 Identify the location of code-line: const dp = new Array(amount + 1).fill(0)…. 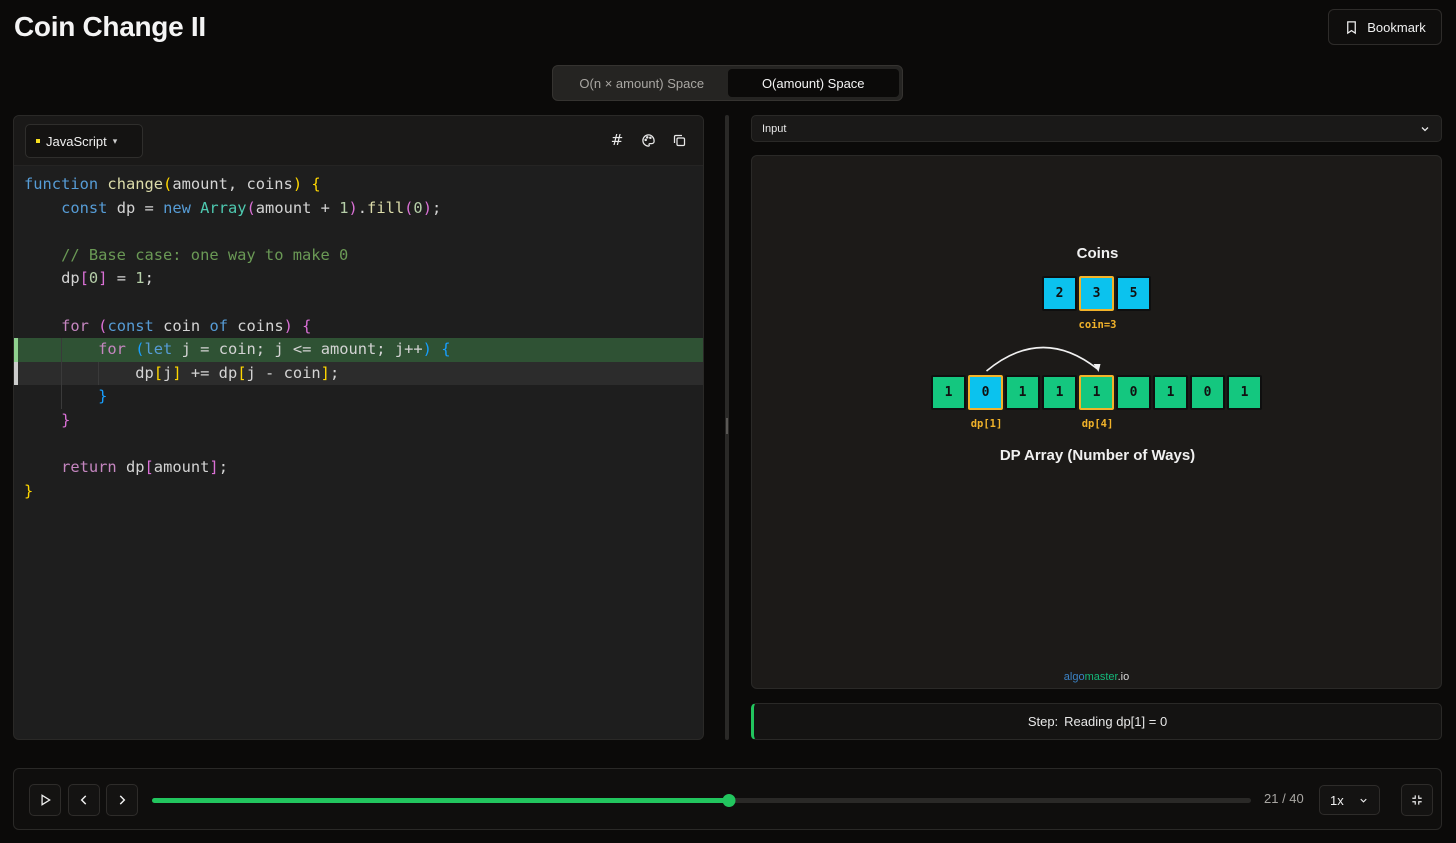
(251, 207).